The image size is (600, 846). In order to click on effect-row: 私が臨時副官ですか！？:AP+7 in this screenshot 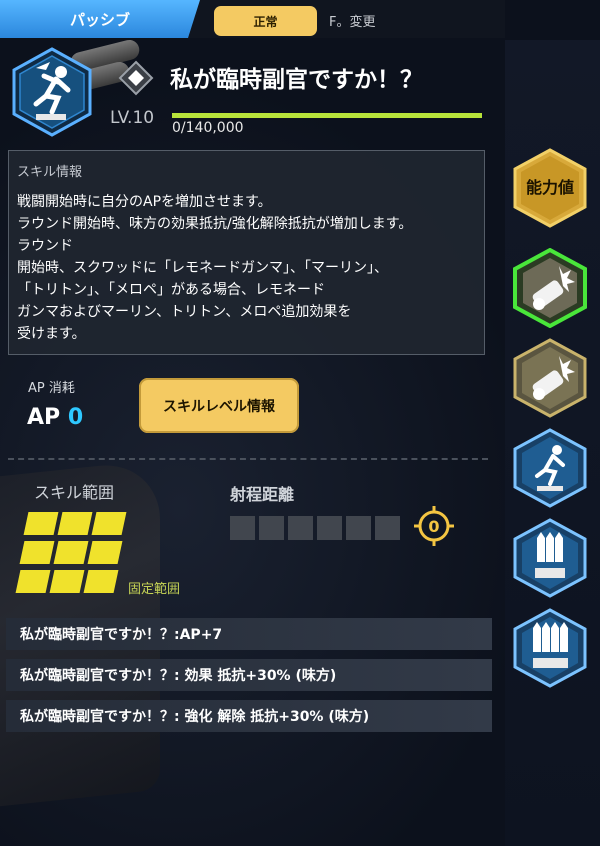, I will do `click(249, 634)`.